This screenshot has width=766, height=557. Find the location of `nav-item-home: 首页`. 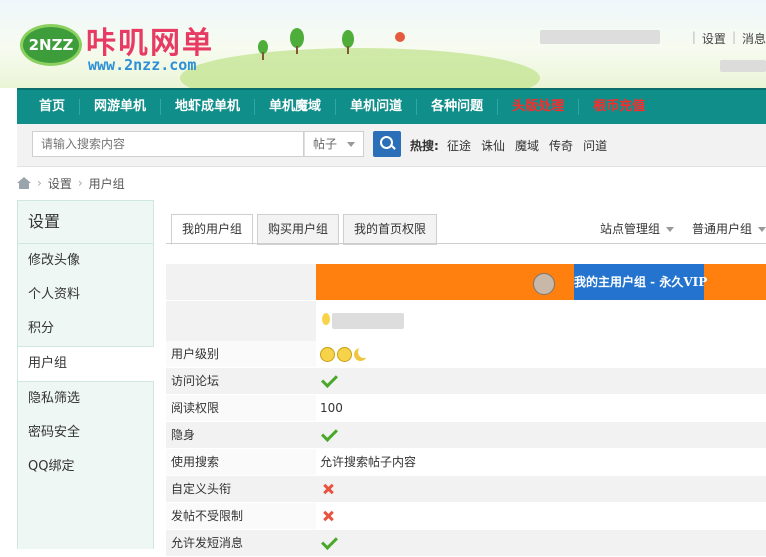

nav-item-home: 首页 is located at coordinates (53, 107).